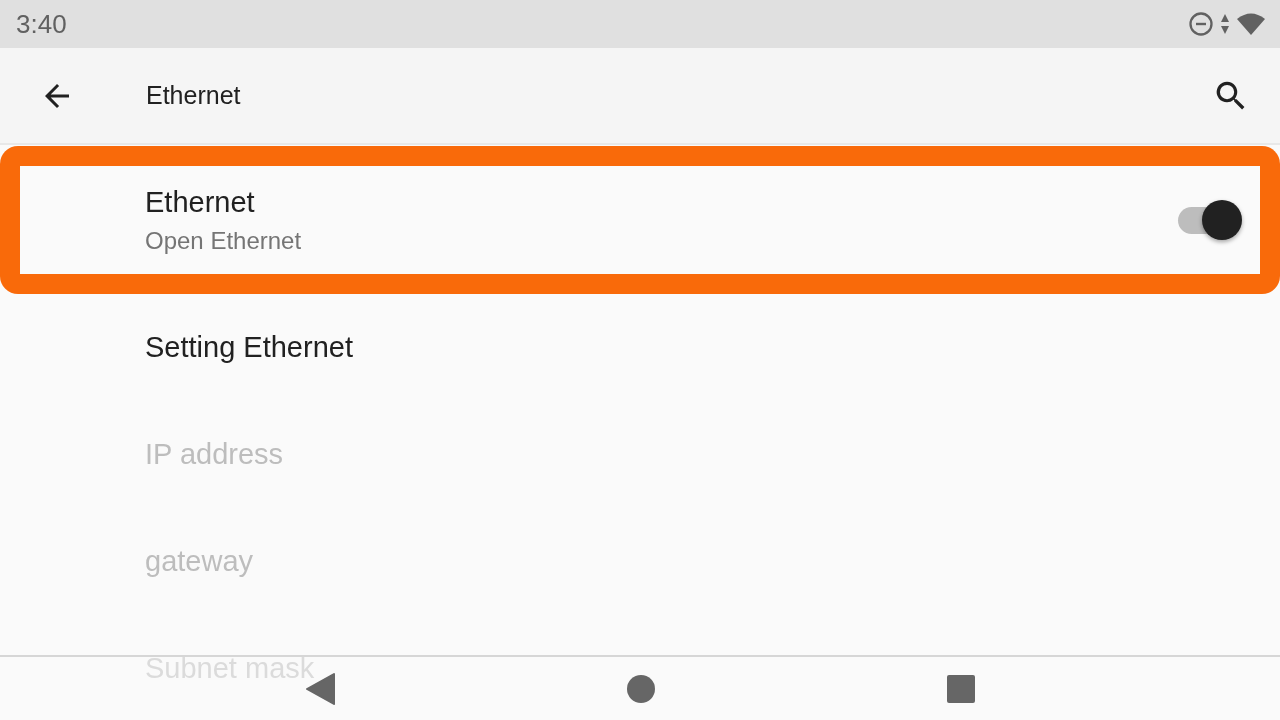  I want to click on wifi-icon, so click(1251, 24).